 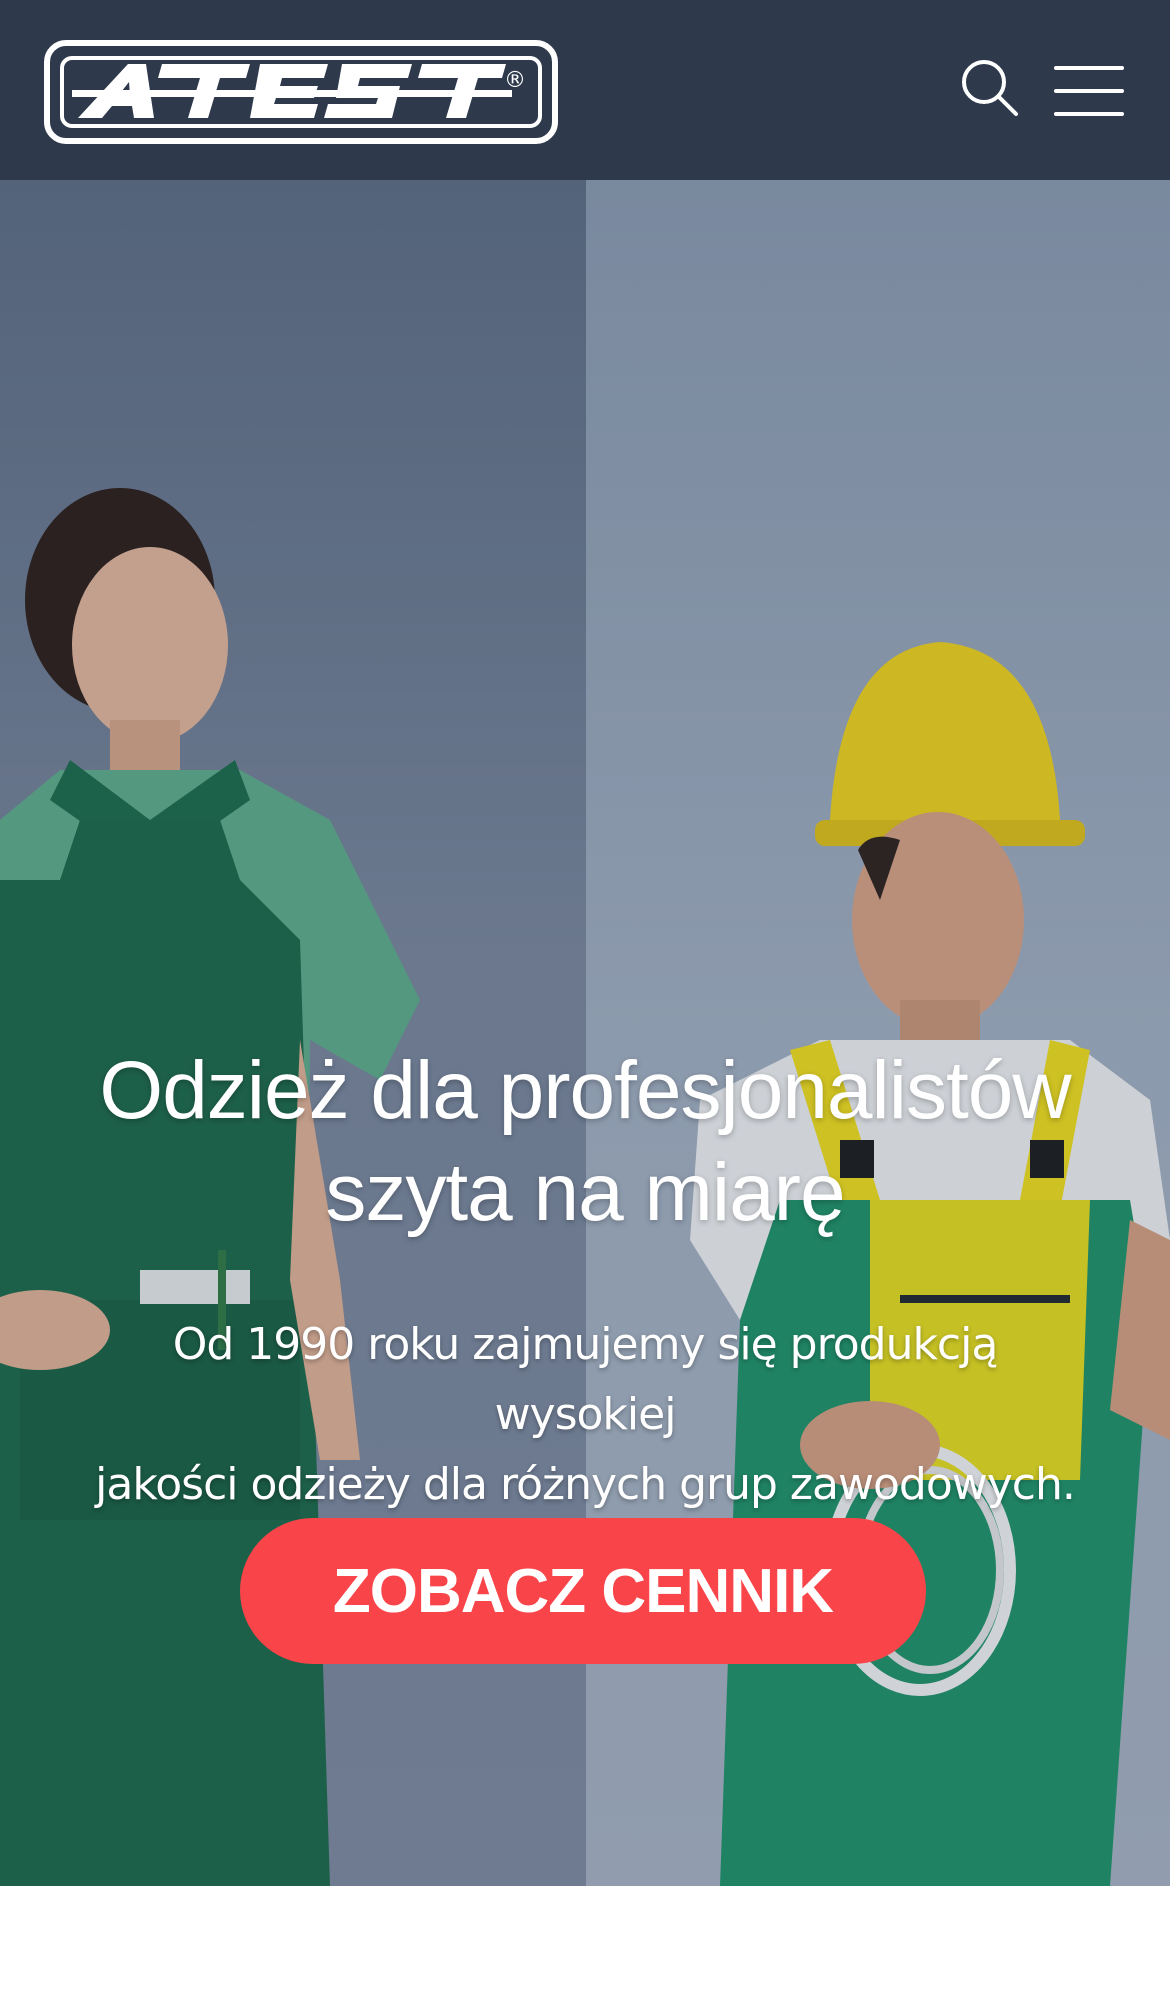 I want to click on logo-wordmark, so click(x=292, y=91).